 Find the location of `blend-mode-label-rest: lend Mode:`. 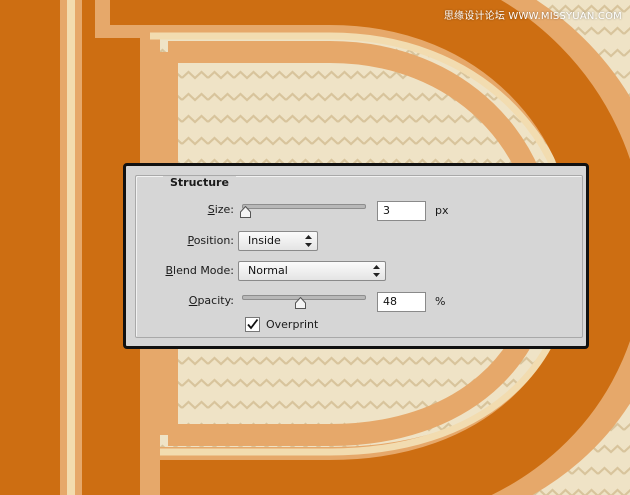

blend-mode-label-rest: lend Mode: is located at coordinates (203, 270).